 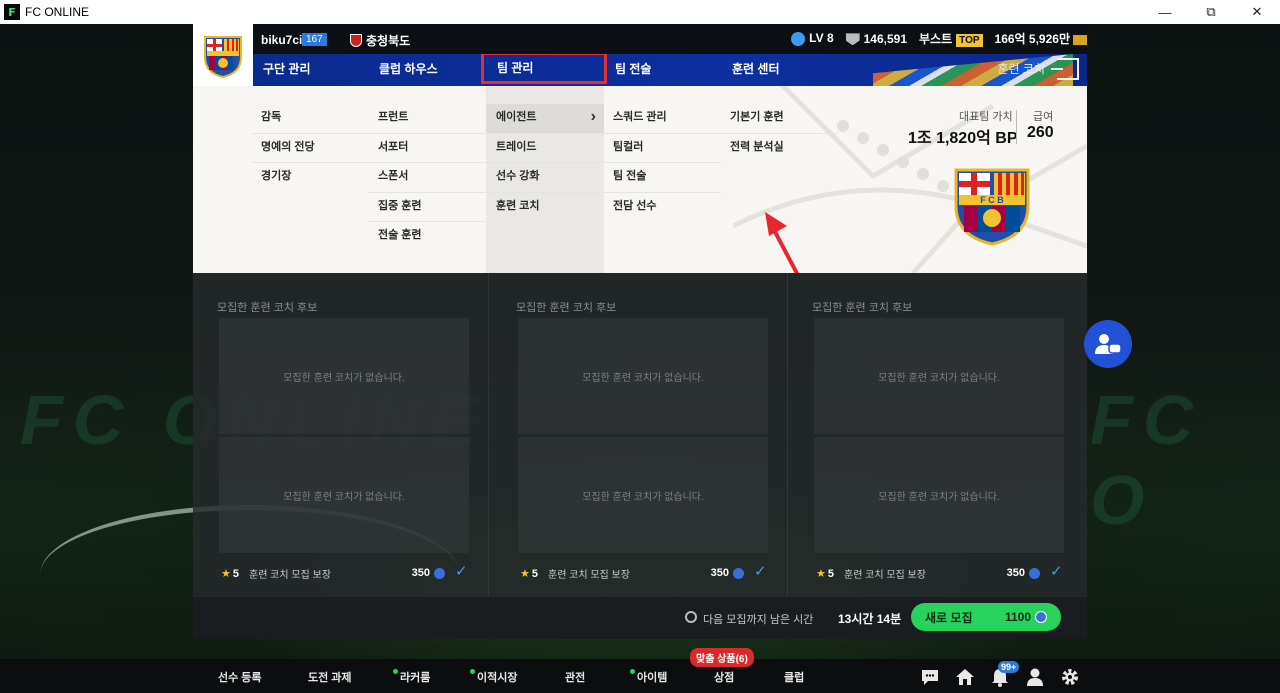 What do you see at coordinates (986, 617) in the screenshot?
I see `new-recruit-button: 새로 모집 1100` at bounding box center [986, 617].